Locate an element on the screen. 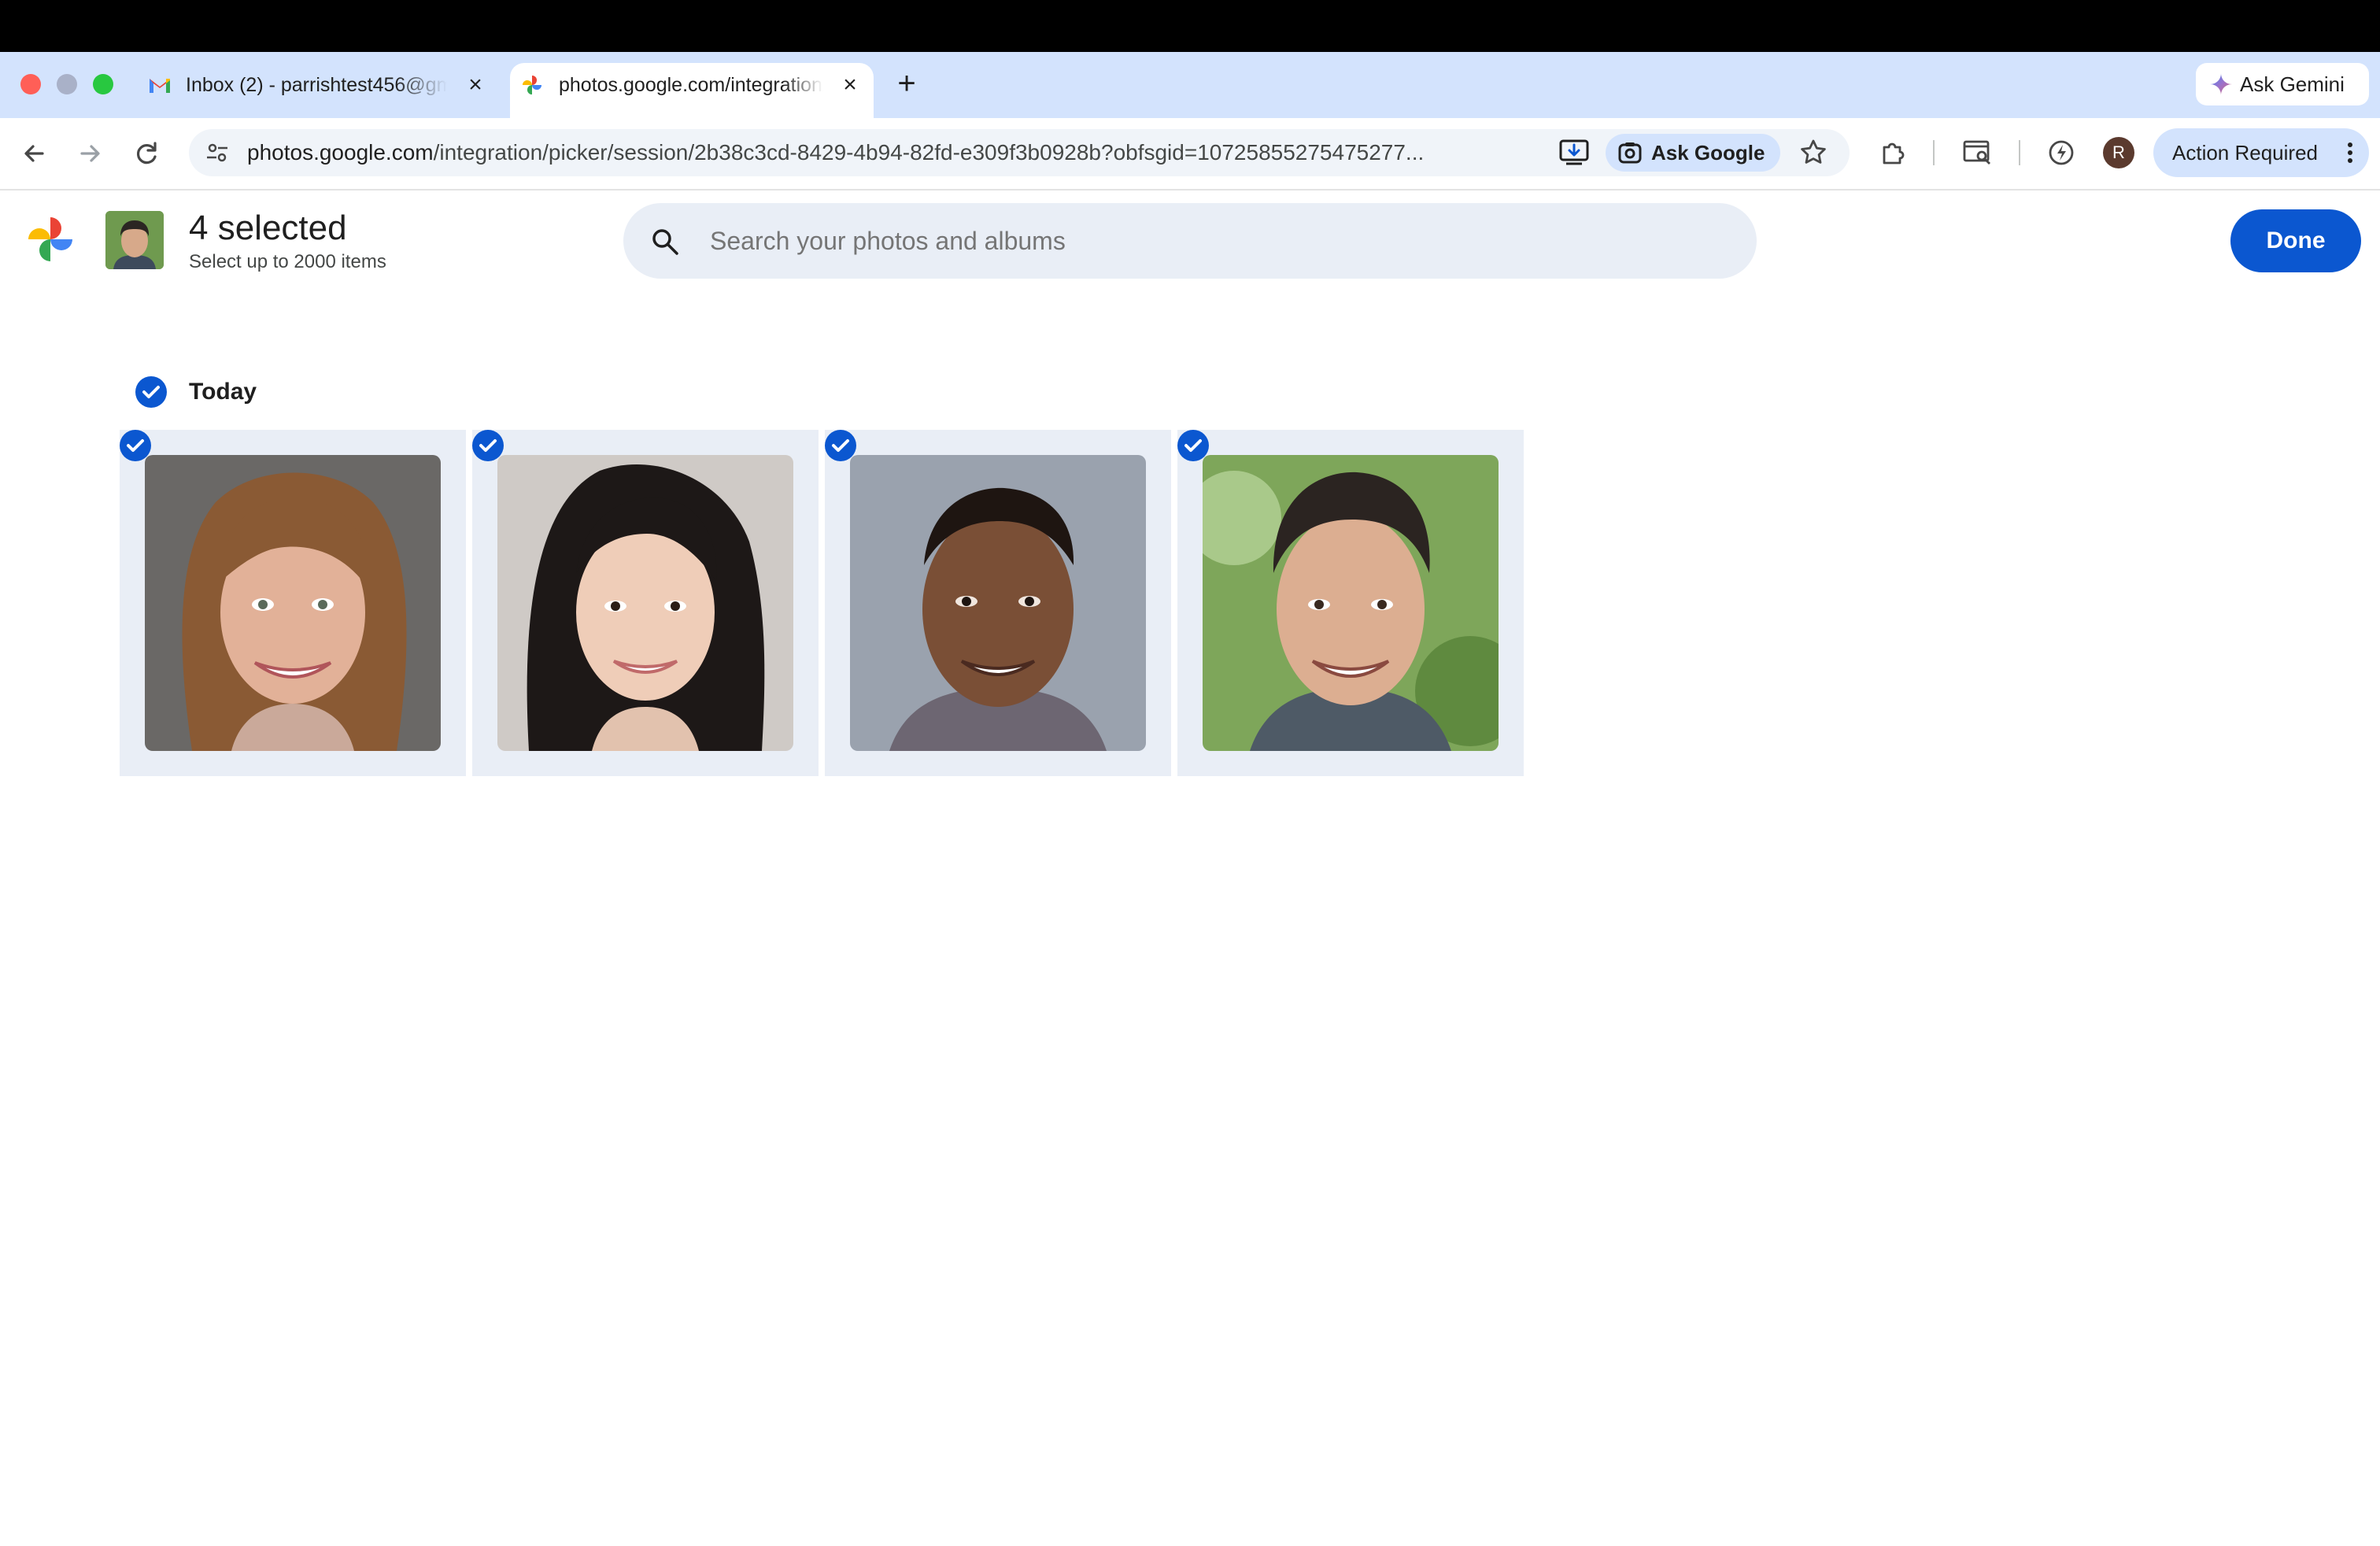  tab-title: Inbox (2) - parrishtest456@gmail.com is located at coordinates (316, 85).